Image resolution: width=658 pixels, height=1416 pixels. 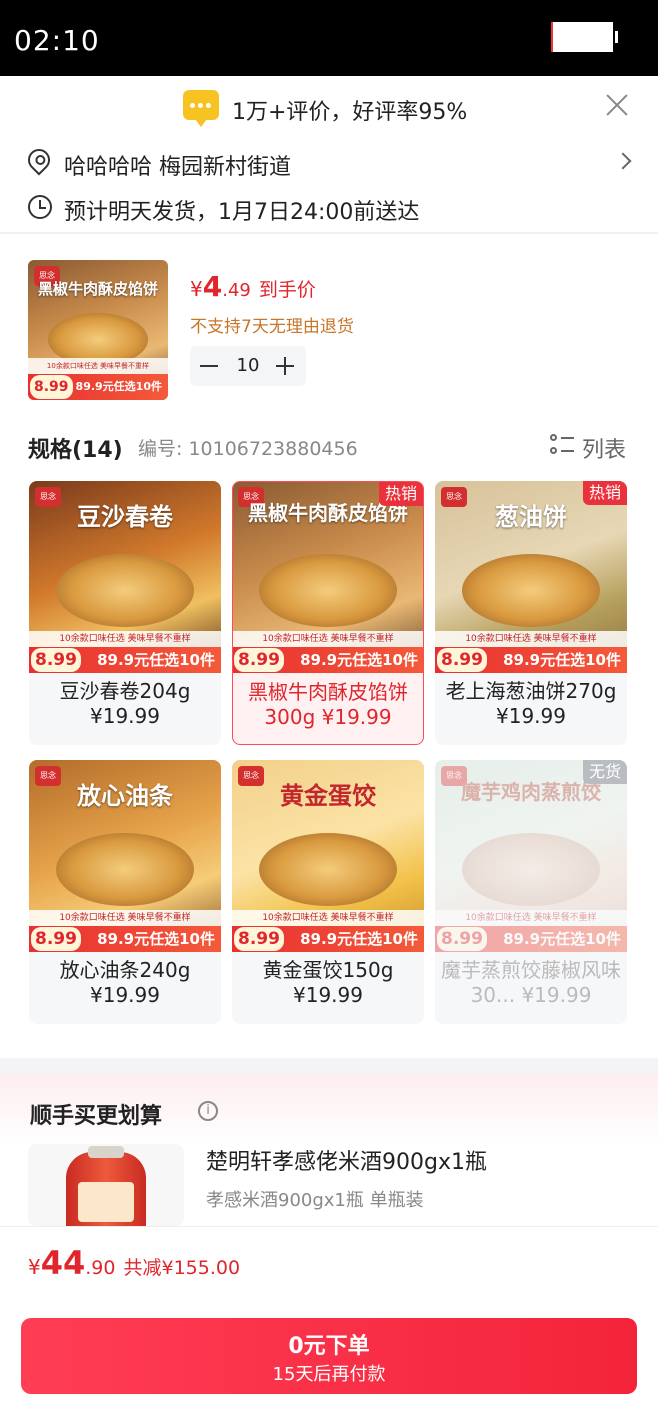 I want to click on order-total: ¥44.90 共减¥155.00, so click(x=134, y=1263).